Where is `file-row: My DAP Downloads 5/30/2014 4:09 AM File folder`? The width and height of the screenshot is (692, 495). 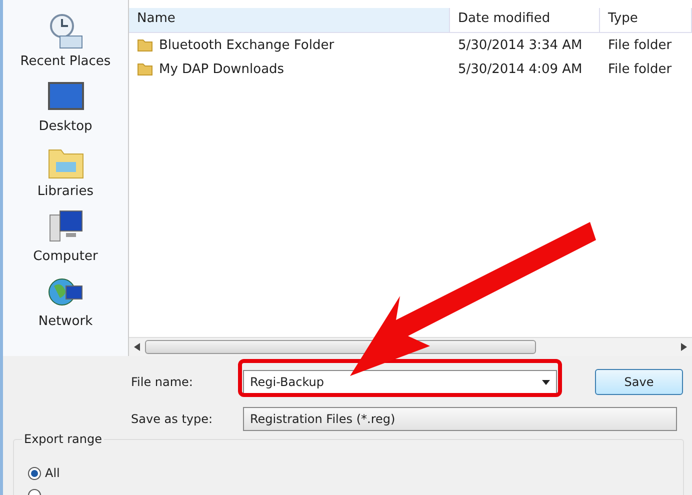
file-row: My DAP Downloads 5/30/2014 4:09 AM File folder is located at coordinates (410, 69).